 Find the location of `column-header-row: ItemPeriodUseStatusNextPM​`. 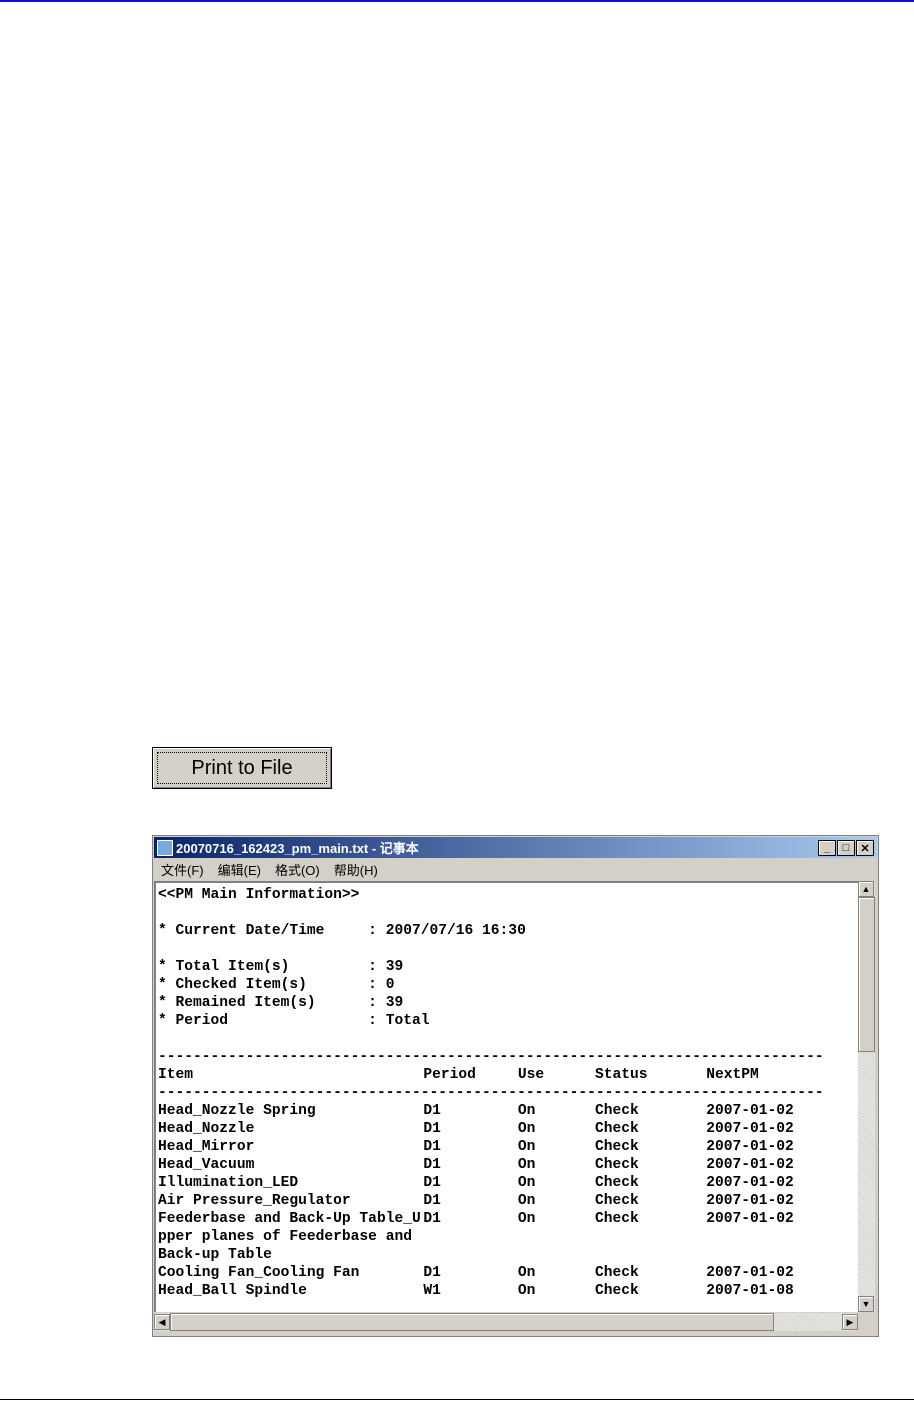

column-header-row: ItemPeriodUseStatusNextPM​ is located at coordinates (508, 1075).